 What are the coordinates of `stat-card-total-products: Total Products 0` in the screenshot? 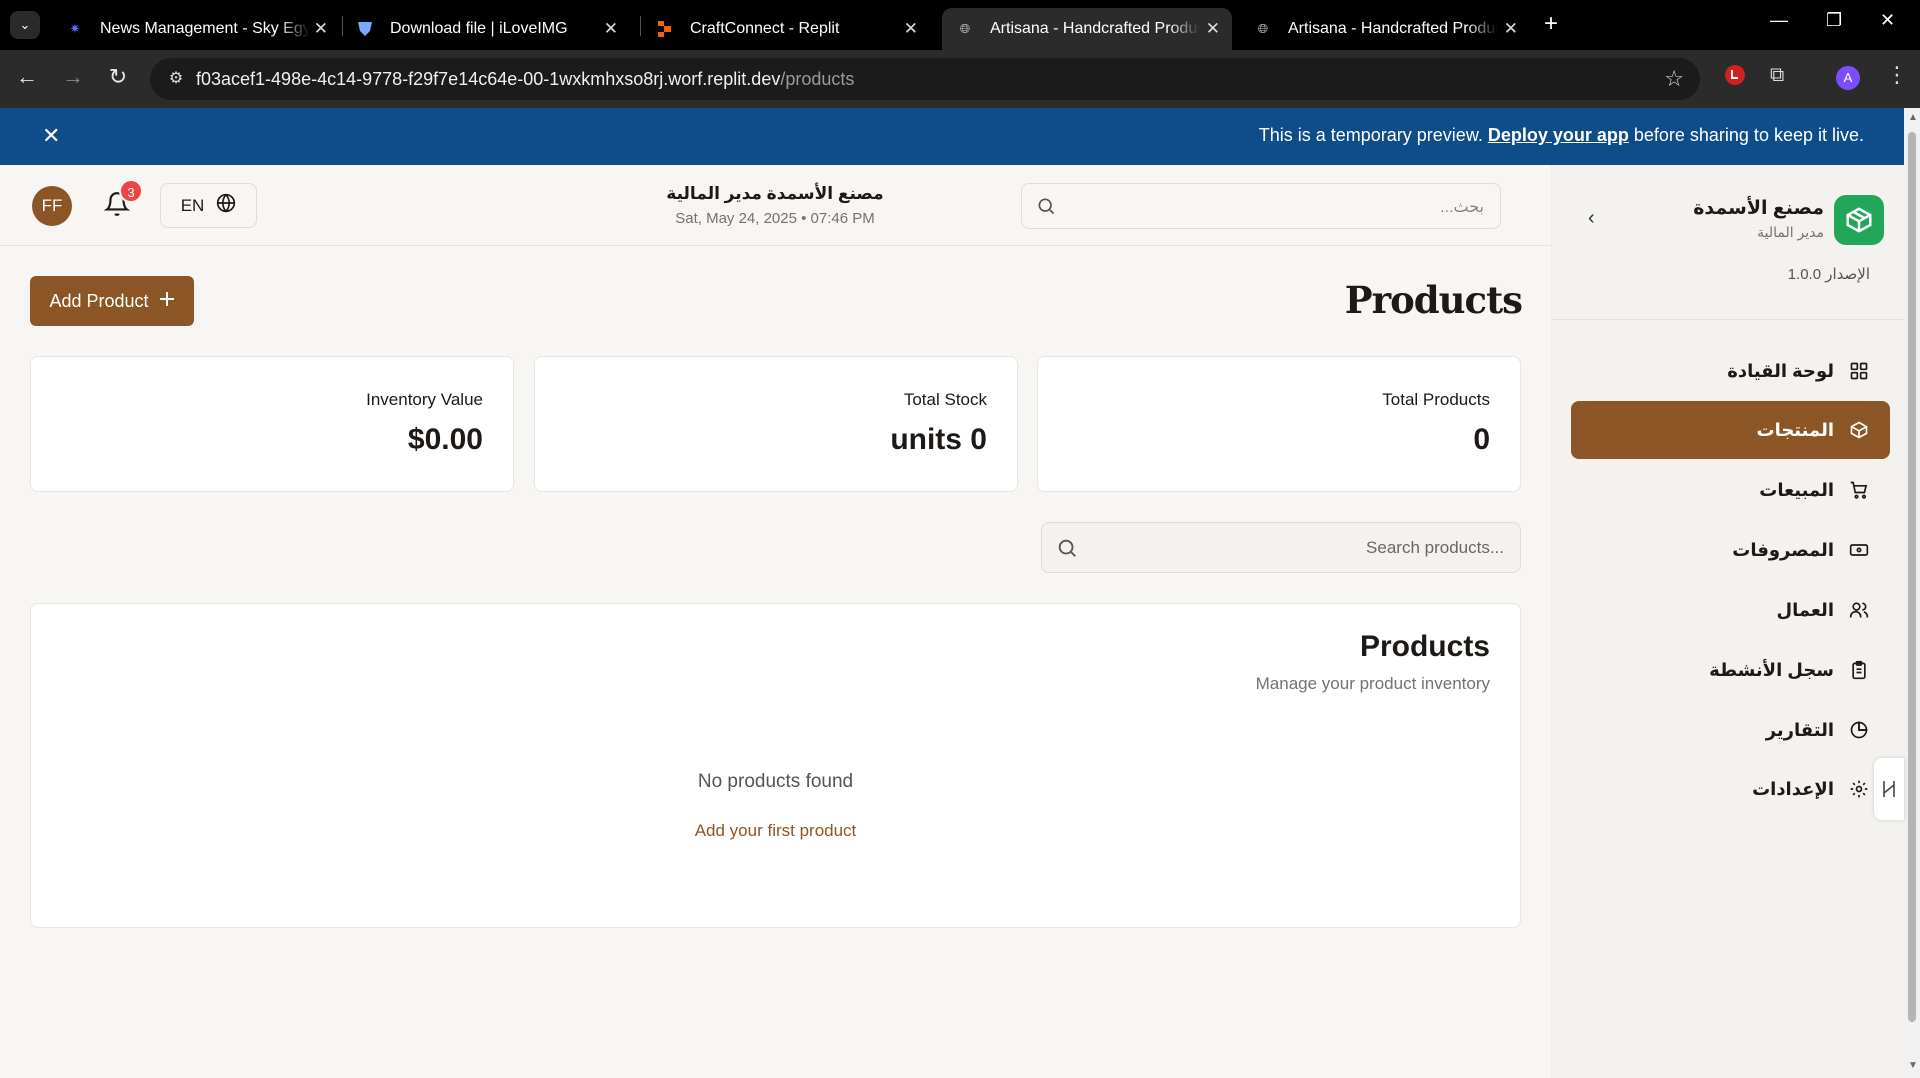 It's located at (1279, 424).